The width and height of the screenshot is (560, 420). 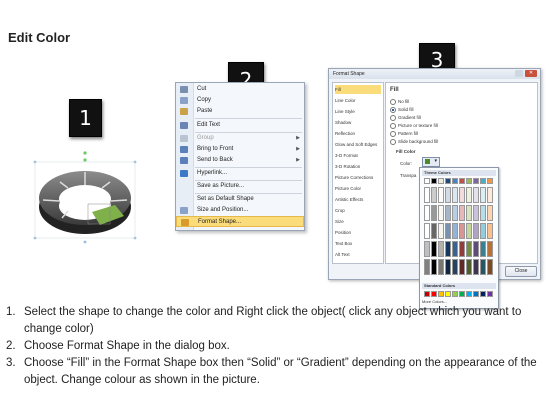 I want to click on close-button: Close, so click(x=521, y=271).